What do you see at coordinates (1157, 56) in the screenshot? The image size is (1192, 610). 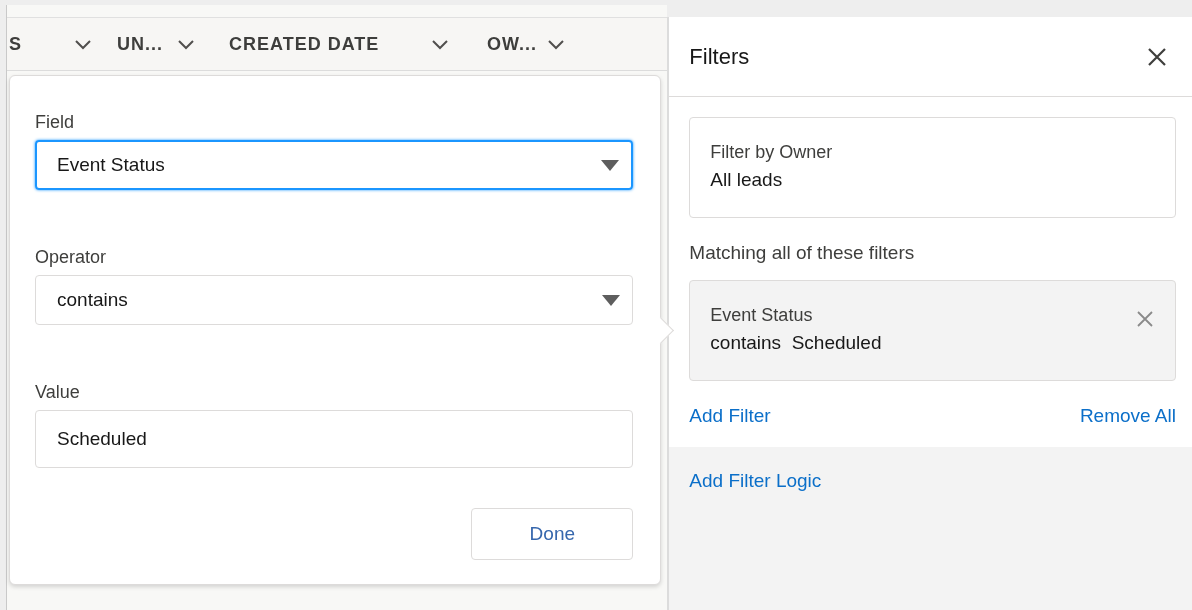 I see `close-icon` at bounding box center [1157, 56].